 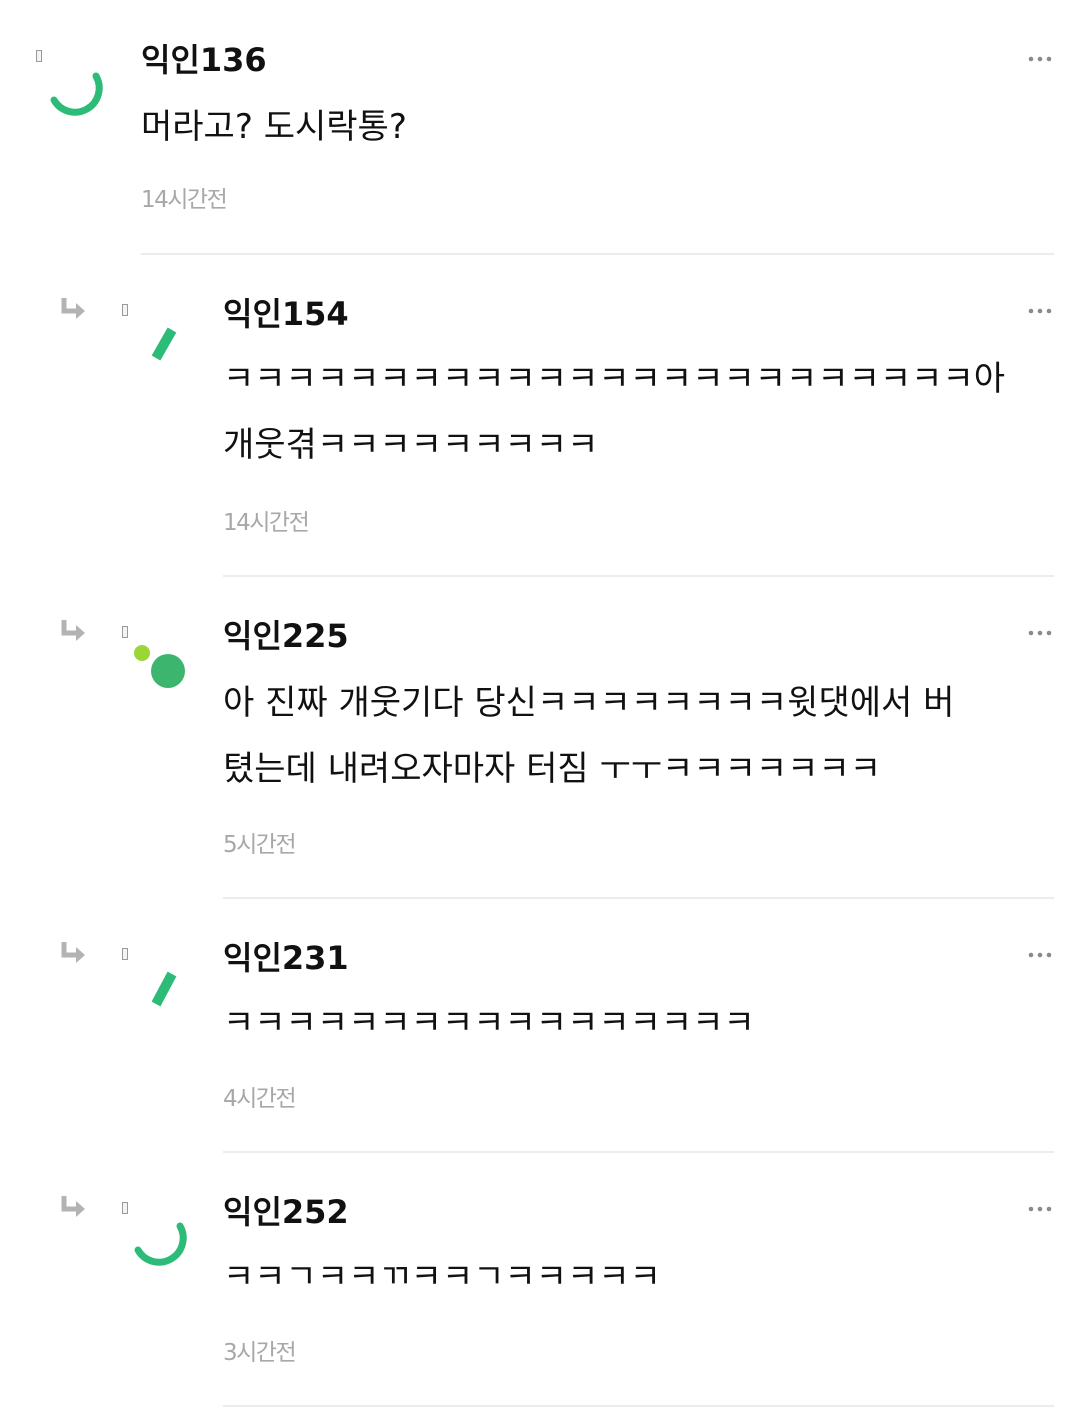 I want to click on comment-author: 익인154, so click(x=286, y=314).